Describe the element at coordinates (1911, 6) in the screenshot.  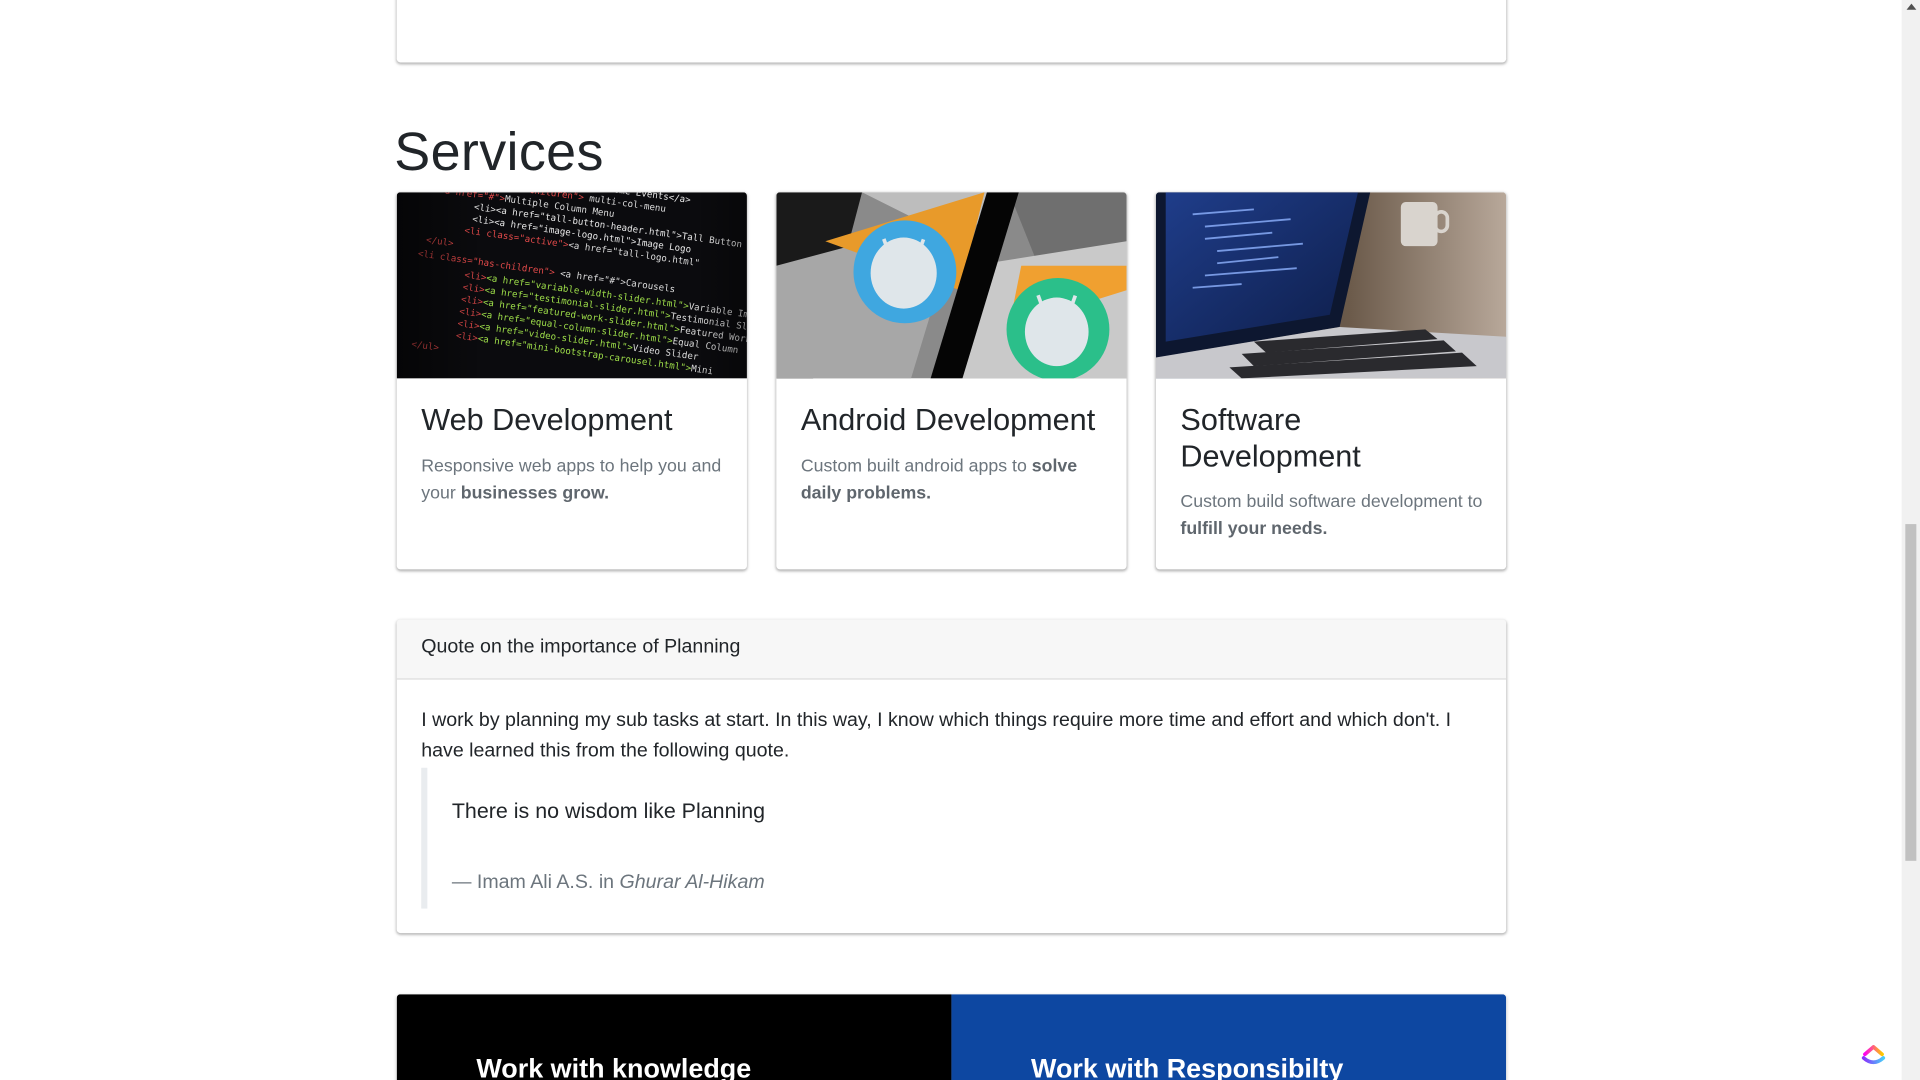
I see `scroll-up-arrow-icon` at that location.